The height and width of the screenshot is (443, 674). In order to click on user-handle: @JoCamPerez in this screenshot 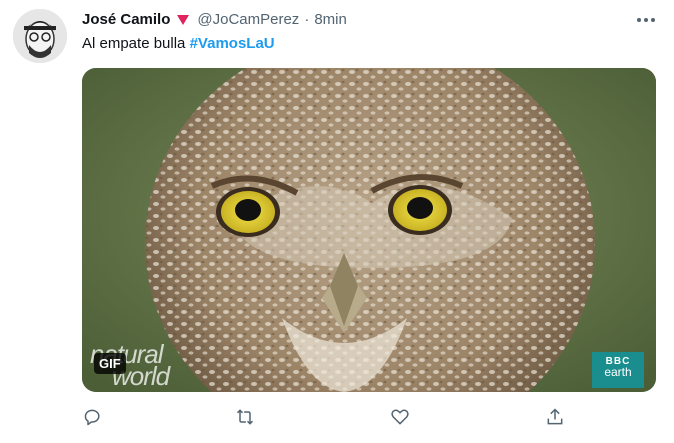, I will do `click(248, 19)`.